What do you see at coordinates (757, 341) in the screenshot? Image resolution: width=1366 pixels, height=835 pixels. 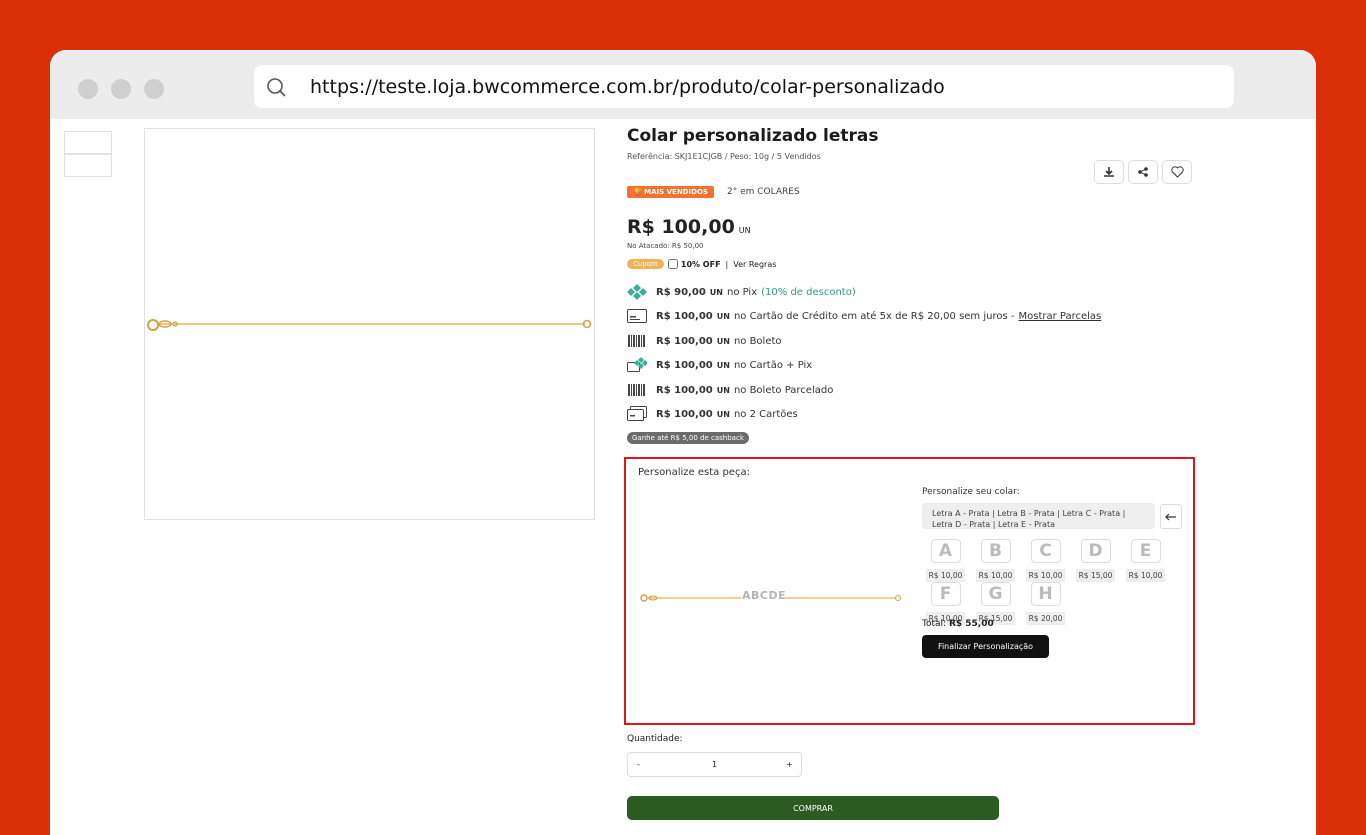 I see `boleto-text: no Boleto` at bounding box center [757, 341].